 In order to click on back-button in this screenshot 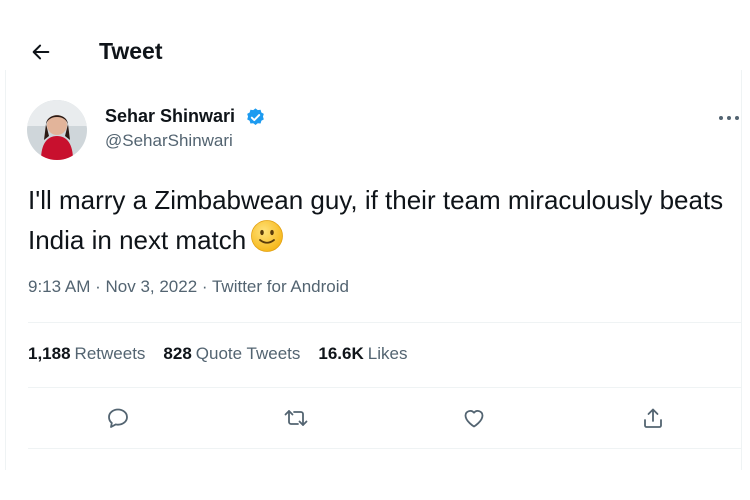, I will do `click(41, 52)`.